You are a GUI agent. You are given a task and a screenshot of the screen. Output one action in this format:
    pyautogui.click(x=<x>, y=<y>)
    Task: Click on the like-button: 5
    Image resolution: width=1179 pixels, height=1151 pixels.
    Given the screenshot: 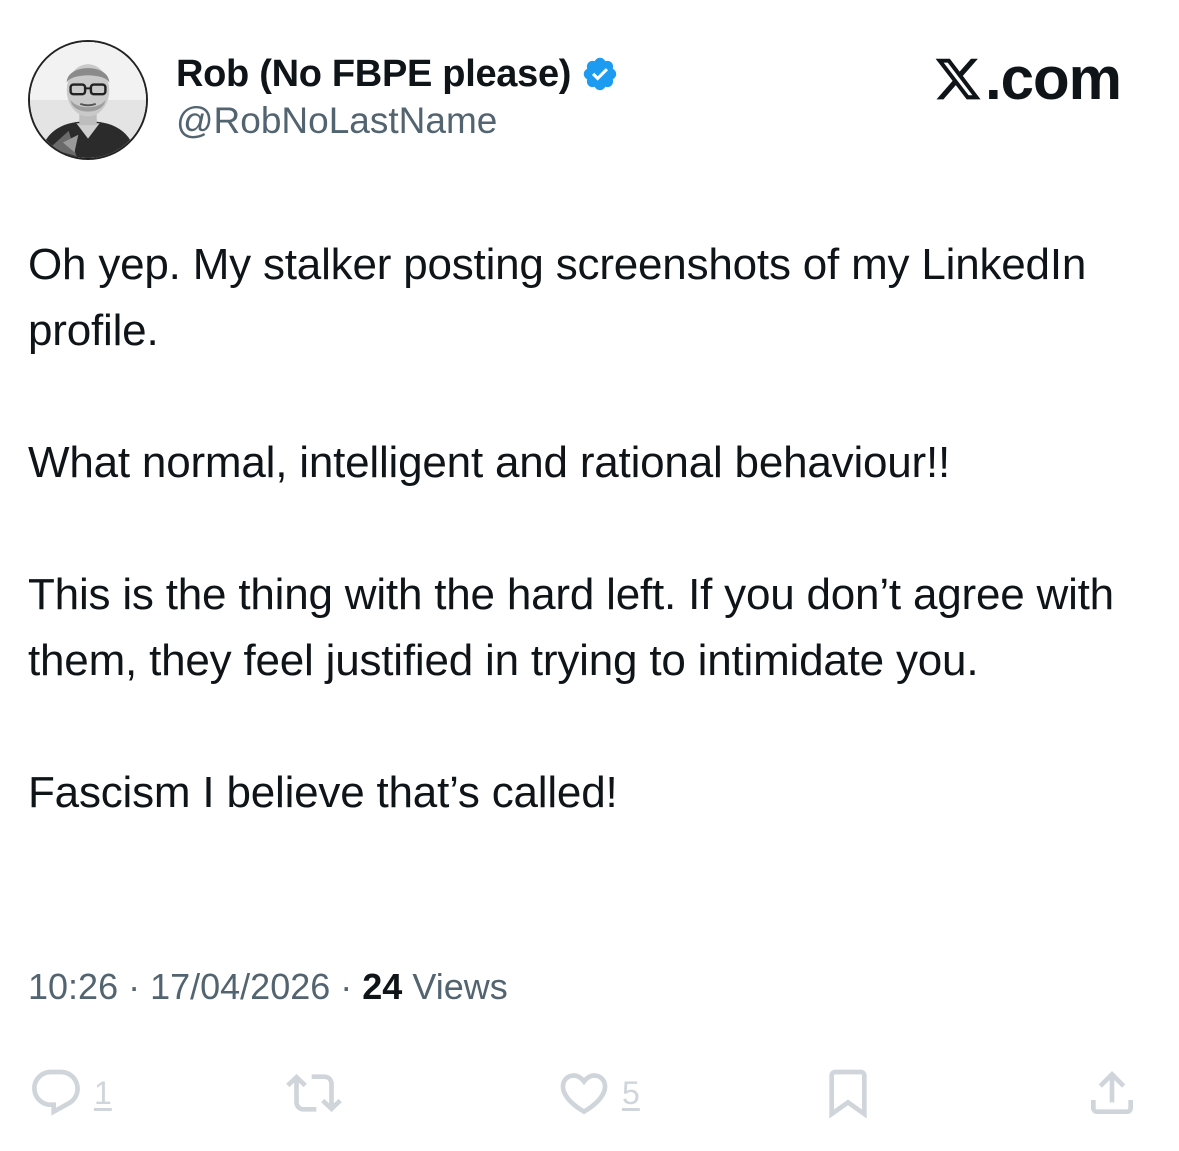 What is the action you would take?
    pyautogui.click(x=598, y=1093)
    